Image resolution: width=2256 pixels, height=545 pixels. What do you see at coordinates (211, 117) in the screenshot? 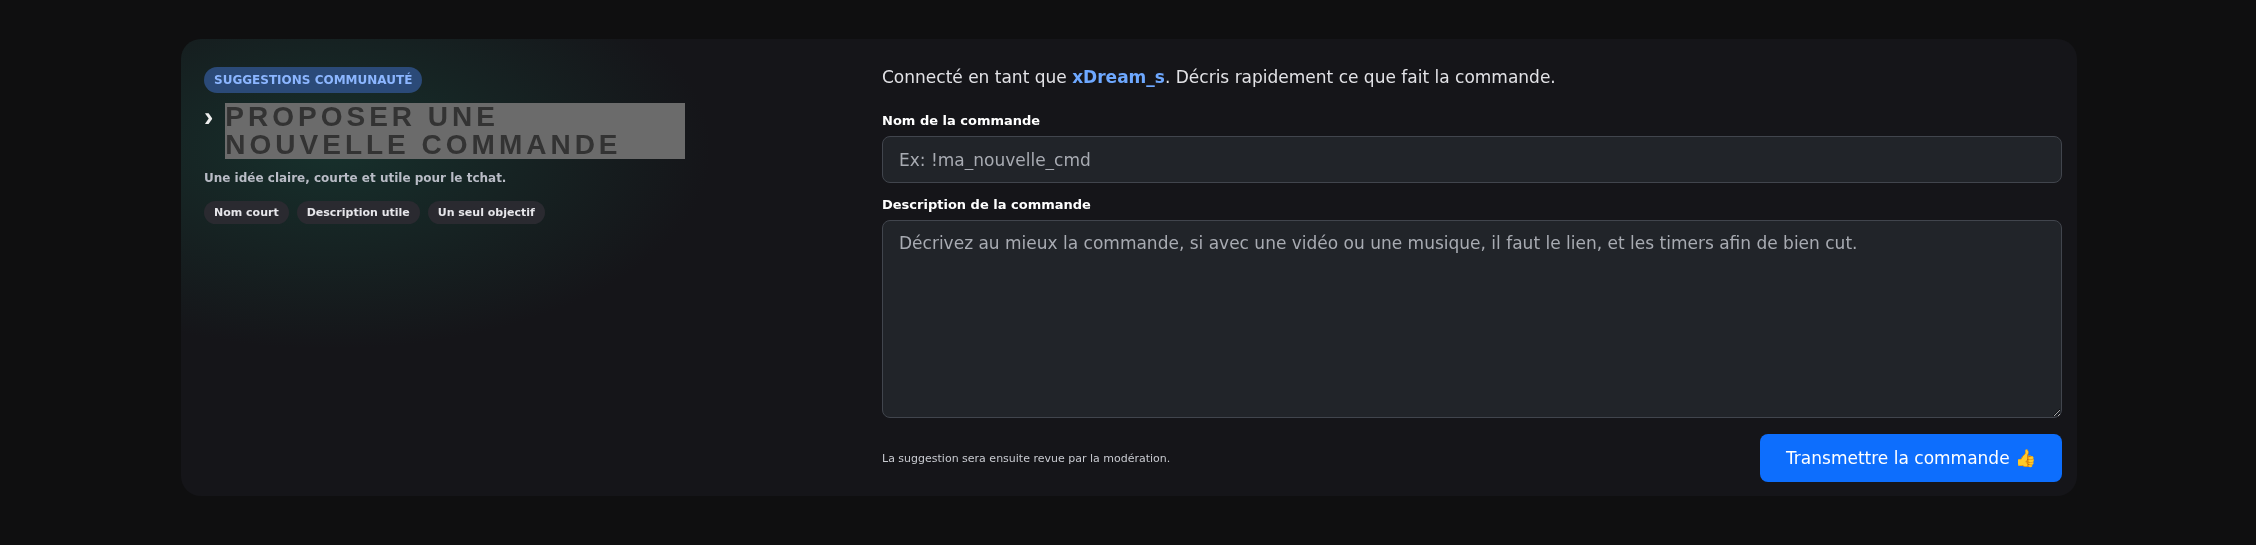
I see `chevron-icon: ›` at bounding box center [211, 117].